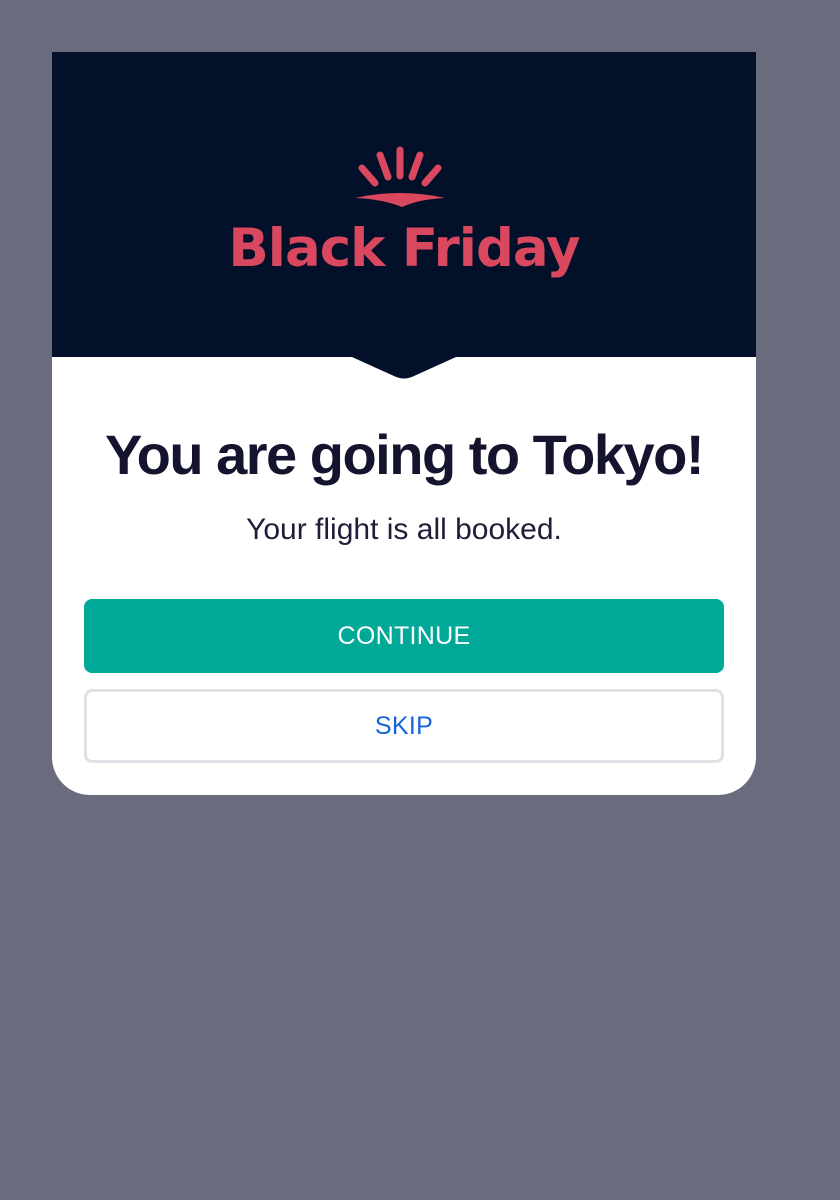 This screenshot has height=1200, width=840. Describe the element at coordinates (404, 248) in the screenshot. I see `brand-name: Black Friday` at that location.